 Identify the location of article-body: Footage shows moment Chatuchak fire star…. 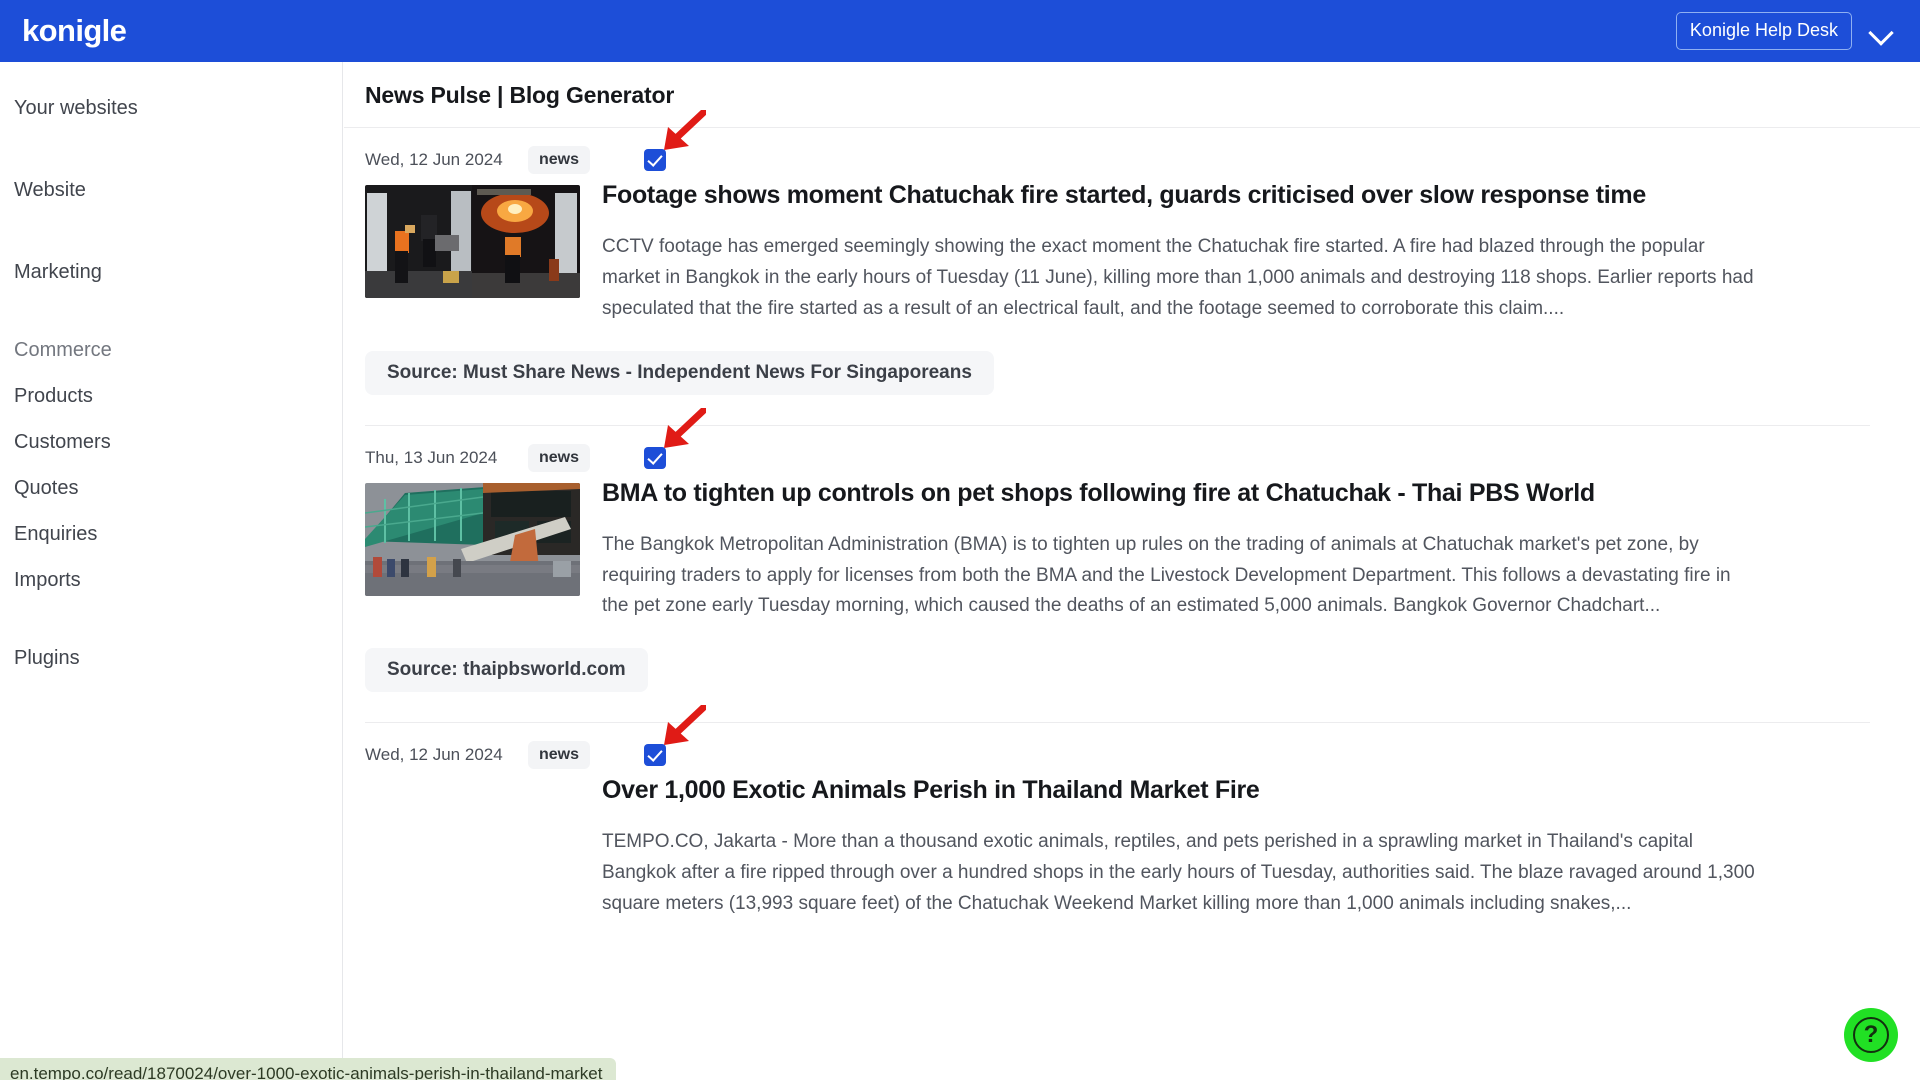
(1117, 249).